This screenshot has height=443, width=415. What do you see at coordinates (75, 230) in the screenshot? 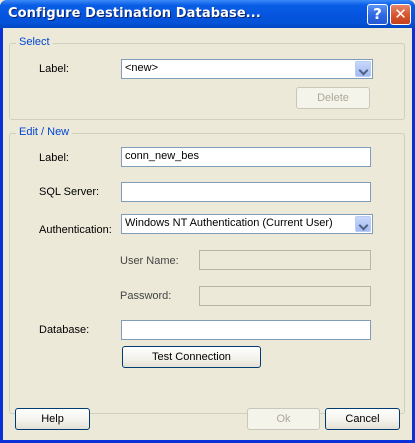
I see `authentication-label: Authentication:` at bounding box center [75, 230].